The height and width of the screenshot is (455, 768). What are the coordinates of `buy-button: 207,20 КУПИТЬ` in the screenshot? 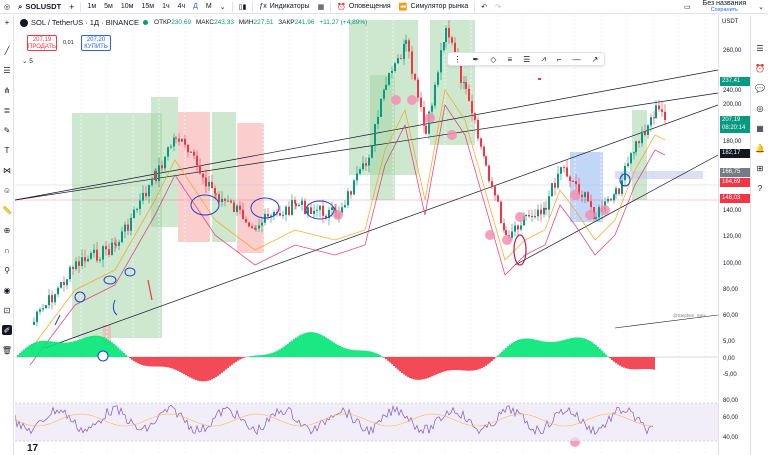 It's located at (96, 43).